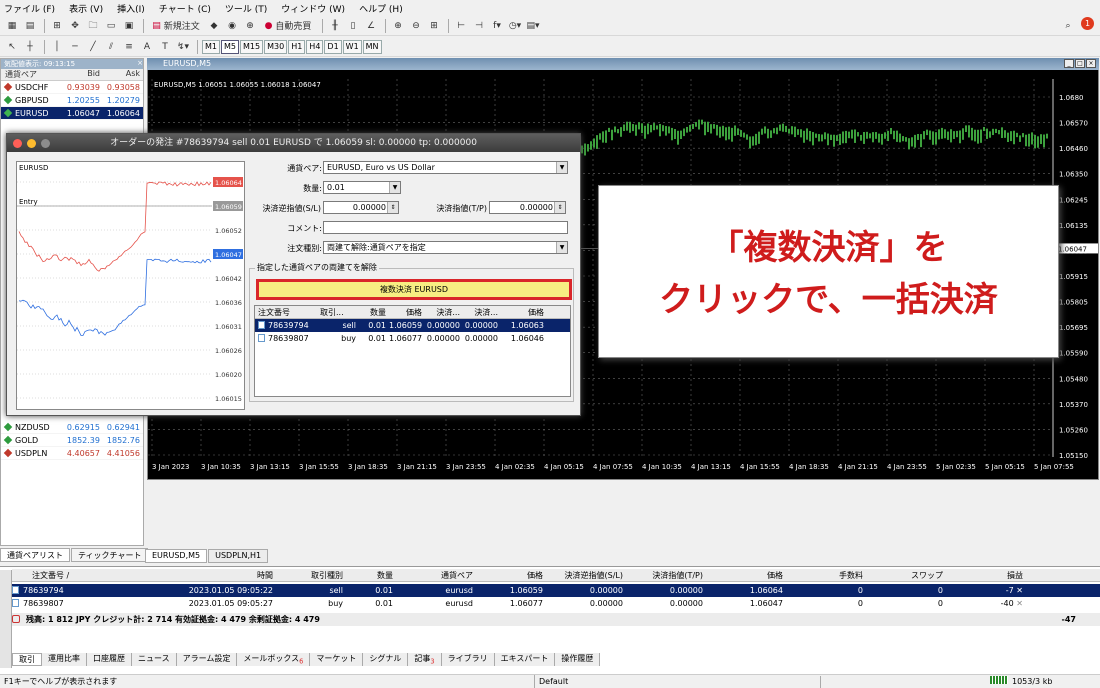 Image resolution: width=1100 pixels, height=688 pixels. I want to click on zoom-in-icon: ⊕, so click(398, 26).